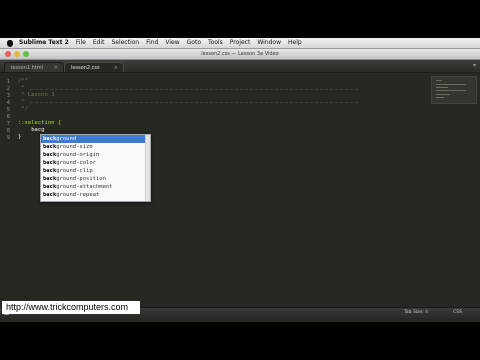 The image size is (480, 360). Describe the element at coordinates (125, 43) in the screenshot. I see `menu-selection: Selection` at that location.